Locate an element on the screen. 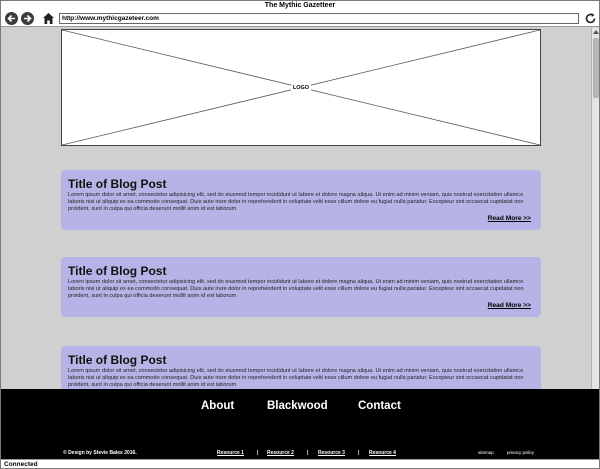 The width and height of the screenshot is (600, 469). copyright-text: © Design by Stevie Bales 2016. is located at coordinates (100, 453).